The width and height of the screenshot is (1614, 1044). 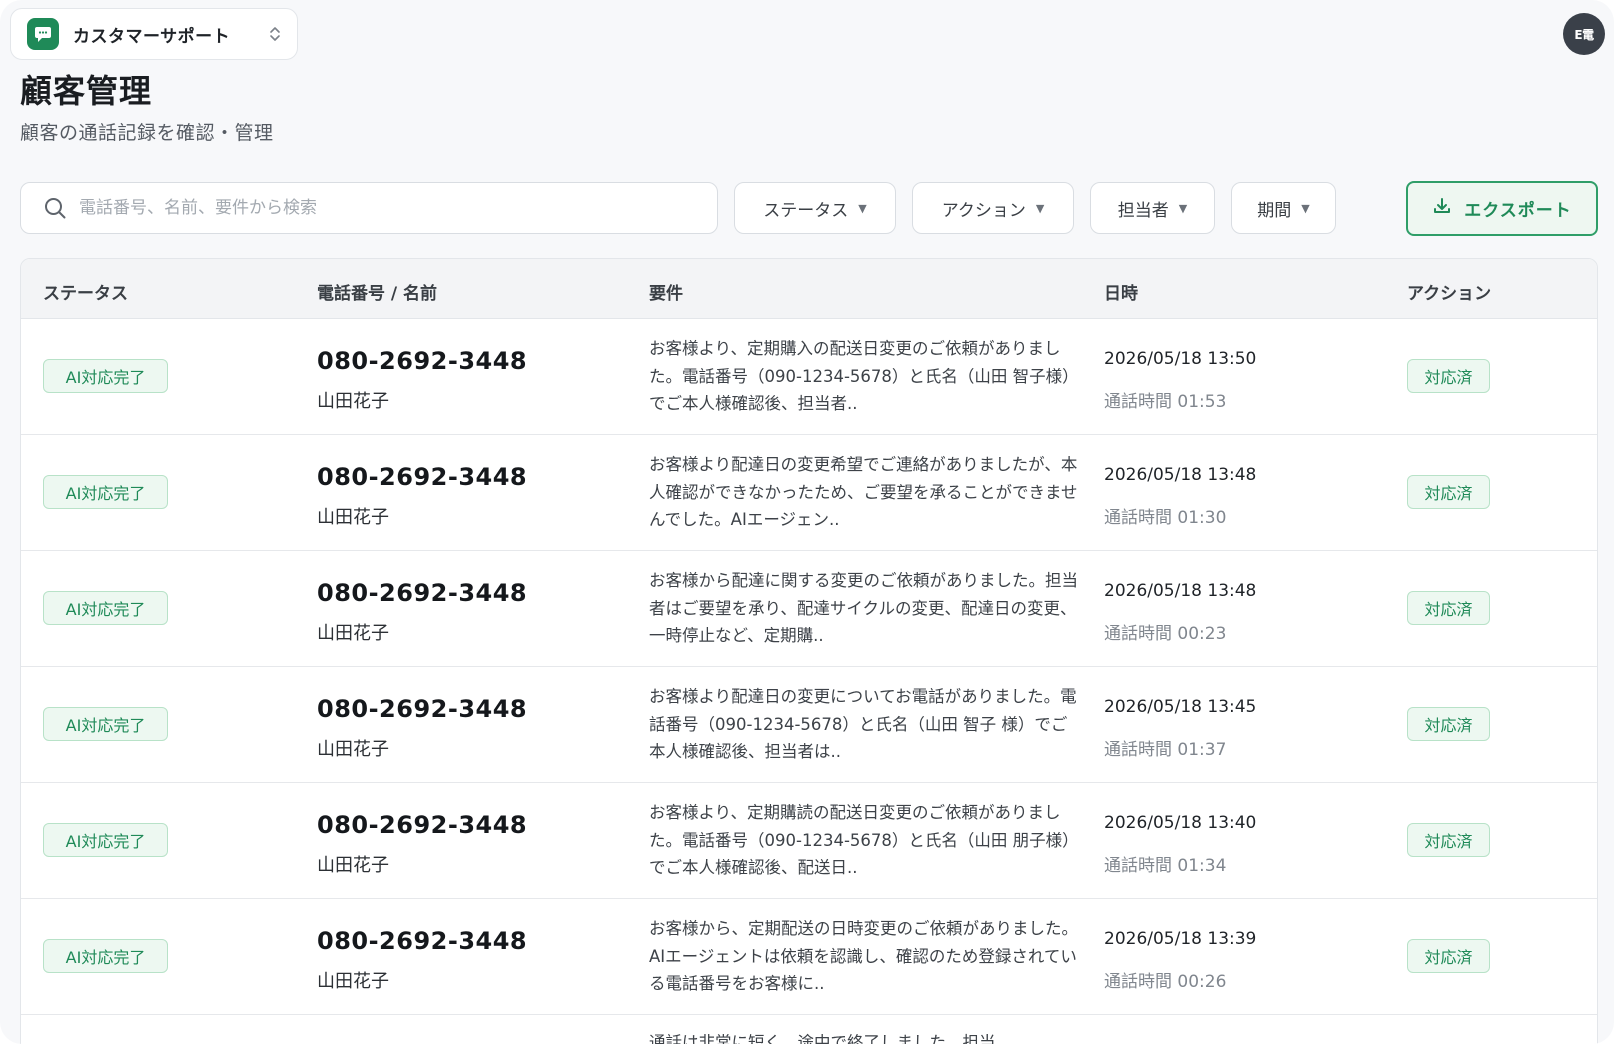 I want to click on page-subtitle: 顧客の通話記録を確認・管理, so click(x=147, y=133).